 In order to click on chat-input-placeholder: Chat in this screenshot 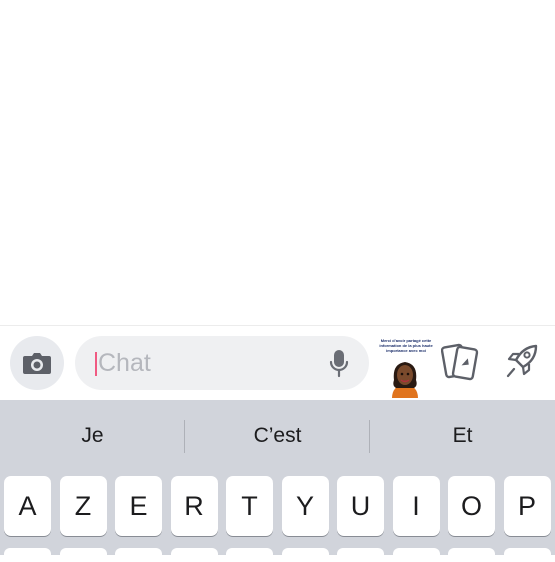, I will do `click(124, 363)`.